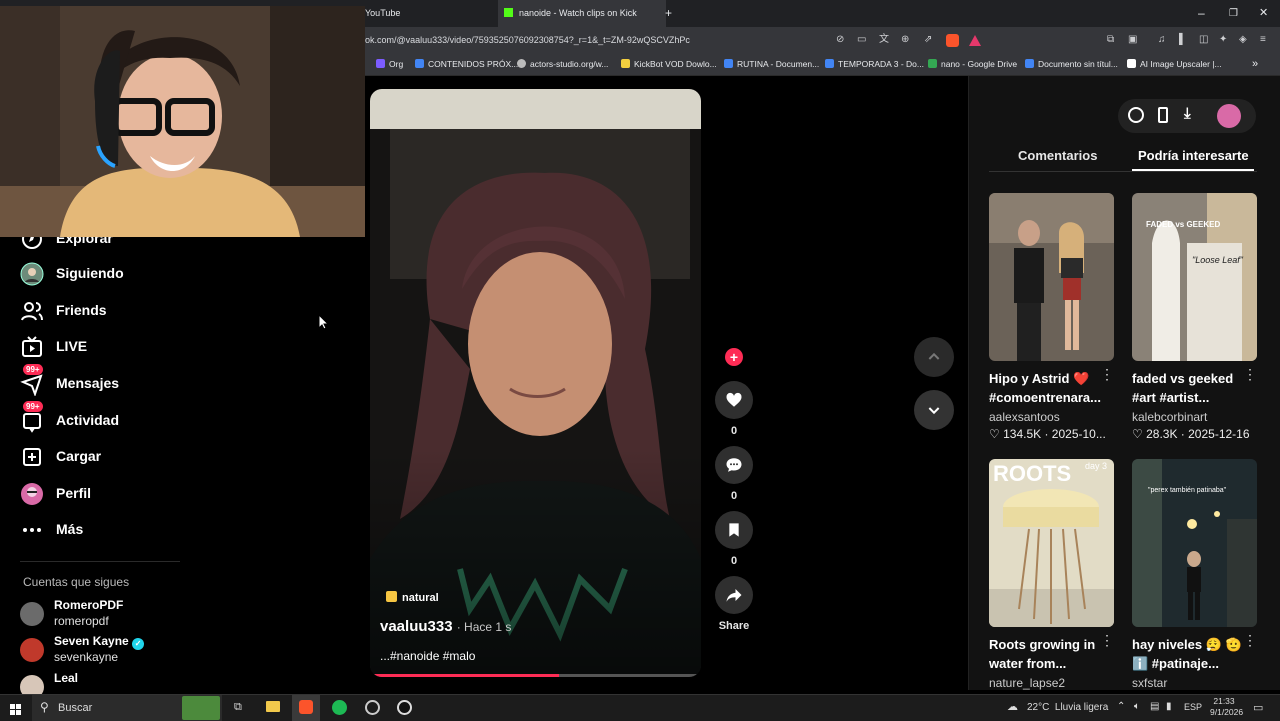 The height and width of the screenshot is (721, 1280). Describe the element at coordinates (70, 529) in the screenshot. I see `sidebar-item-label: Más` at that location.